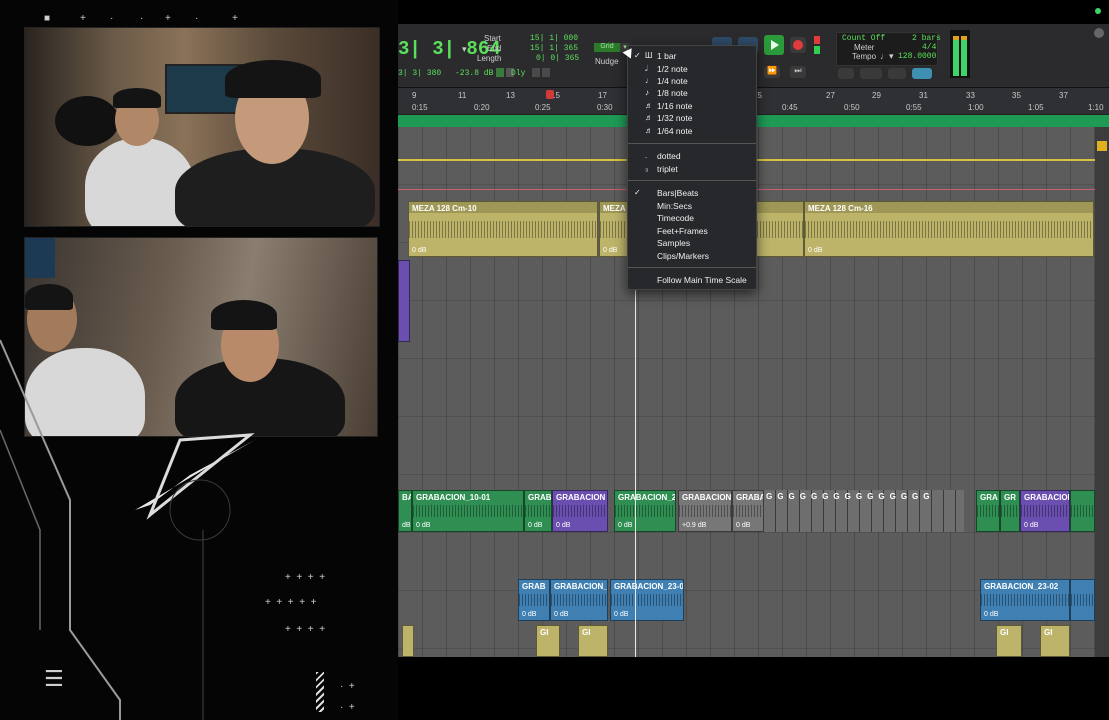 Image resolution: width=1109 pixels, height=720 pixels. Describe the element at coordinates (964, 56) in the screenshot. I see `meter-right-channel` at that location.